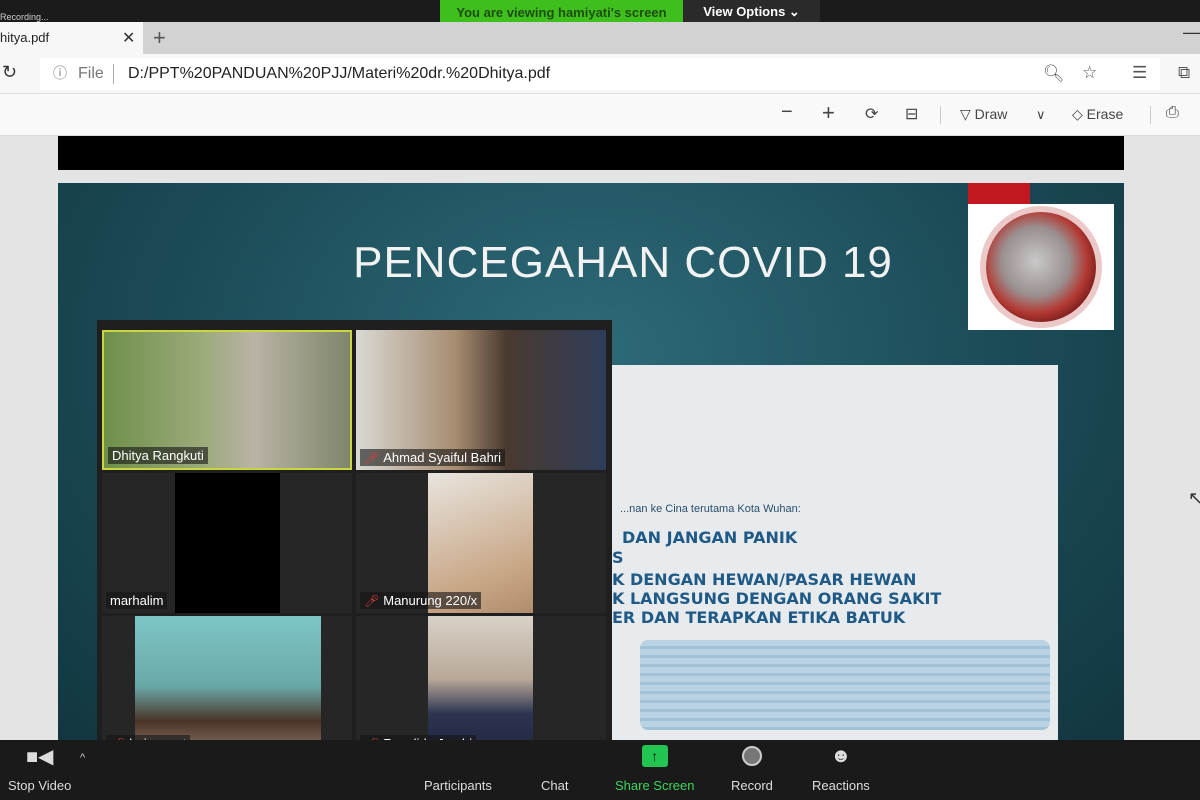 Image resolution: width=1200 pixels, height=800 pixels. I want to click on participants-label: Participants, so click(458, 785).